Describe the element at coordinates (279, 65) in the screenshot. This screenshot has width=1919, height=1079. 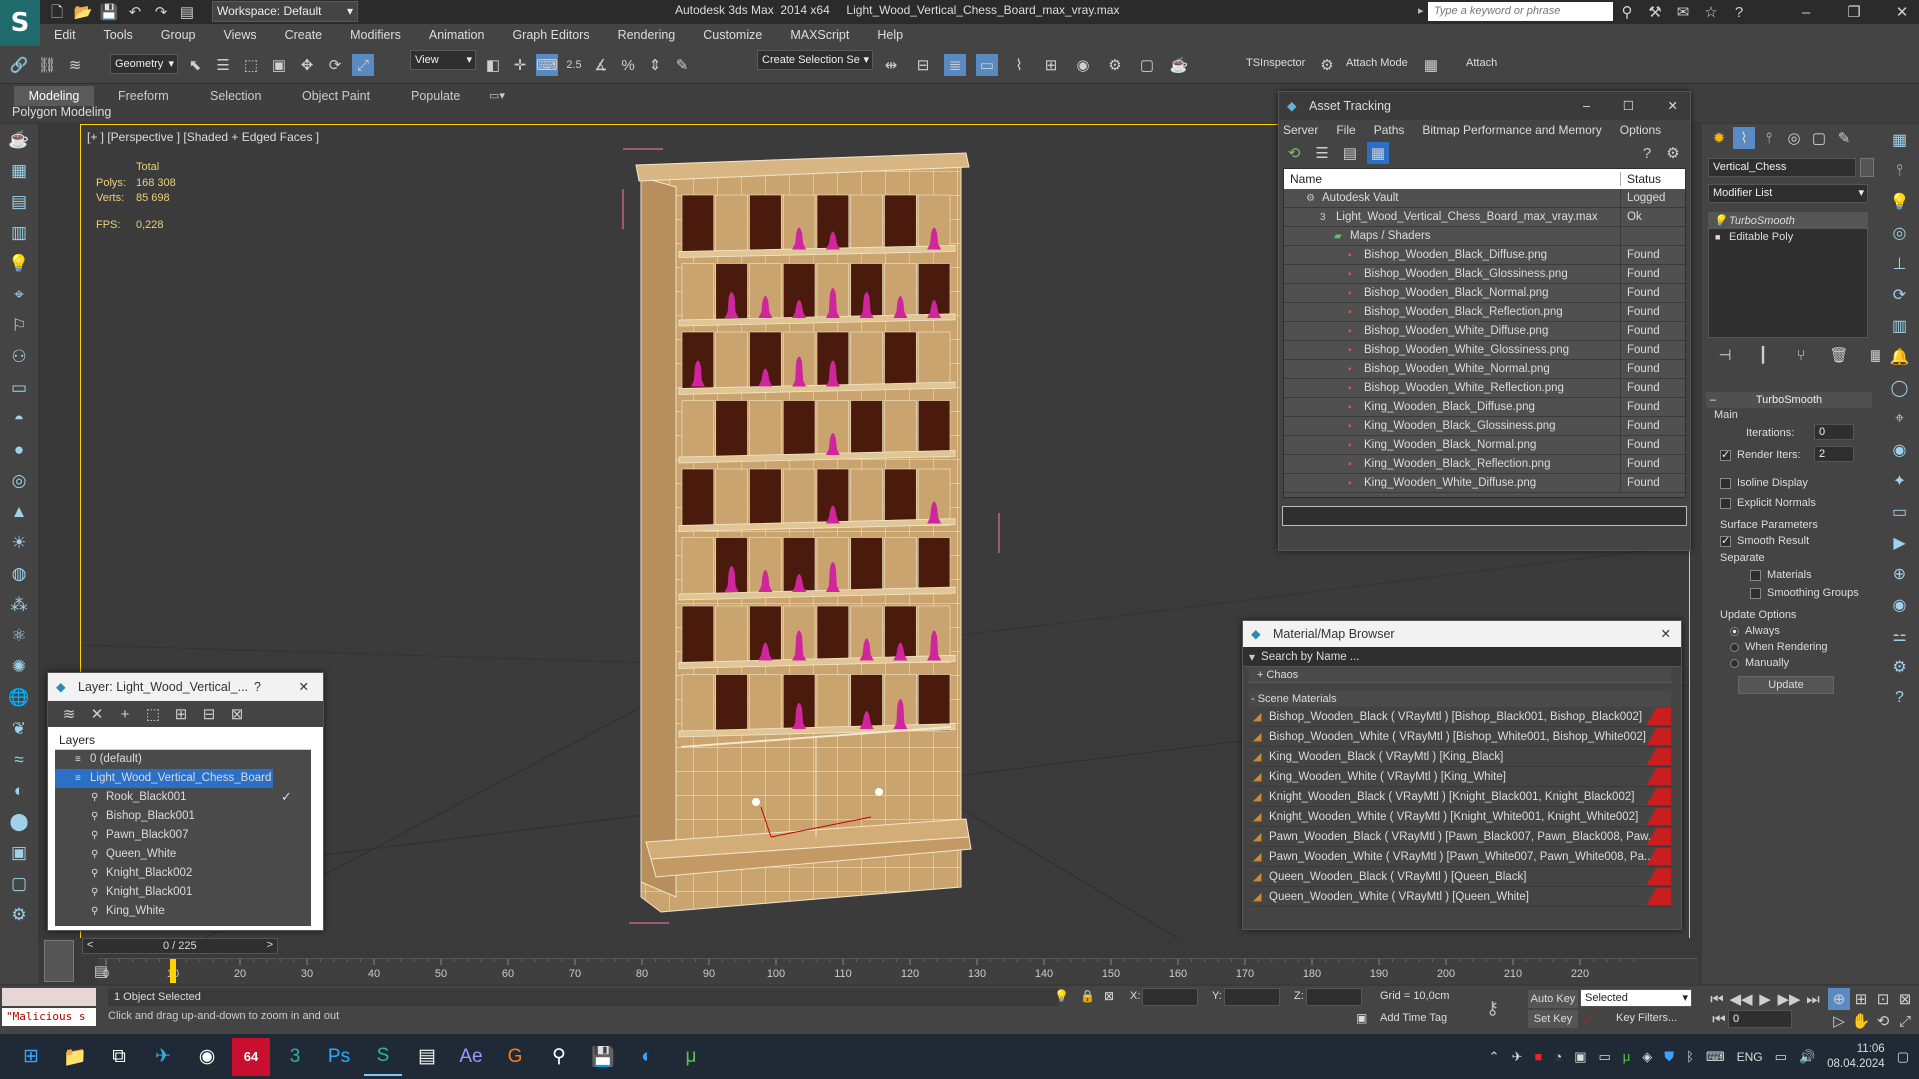
I see `window-crossing-icon: ▣` at that location.